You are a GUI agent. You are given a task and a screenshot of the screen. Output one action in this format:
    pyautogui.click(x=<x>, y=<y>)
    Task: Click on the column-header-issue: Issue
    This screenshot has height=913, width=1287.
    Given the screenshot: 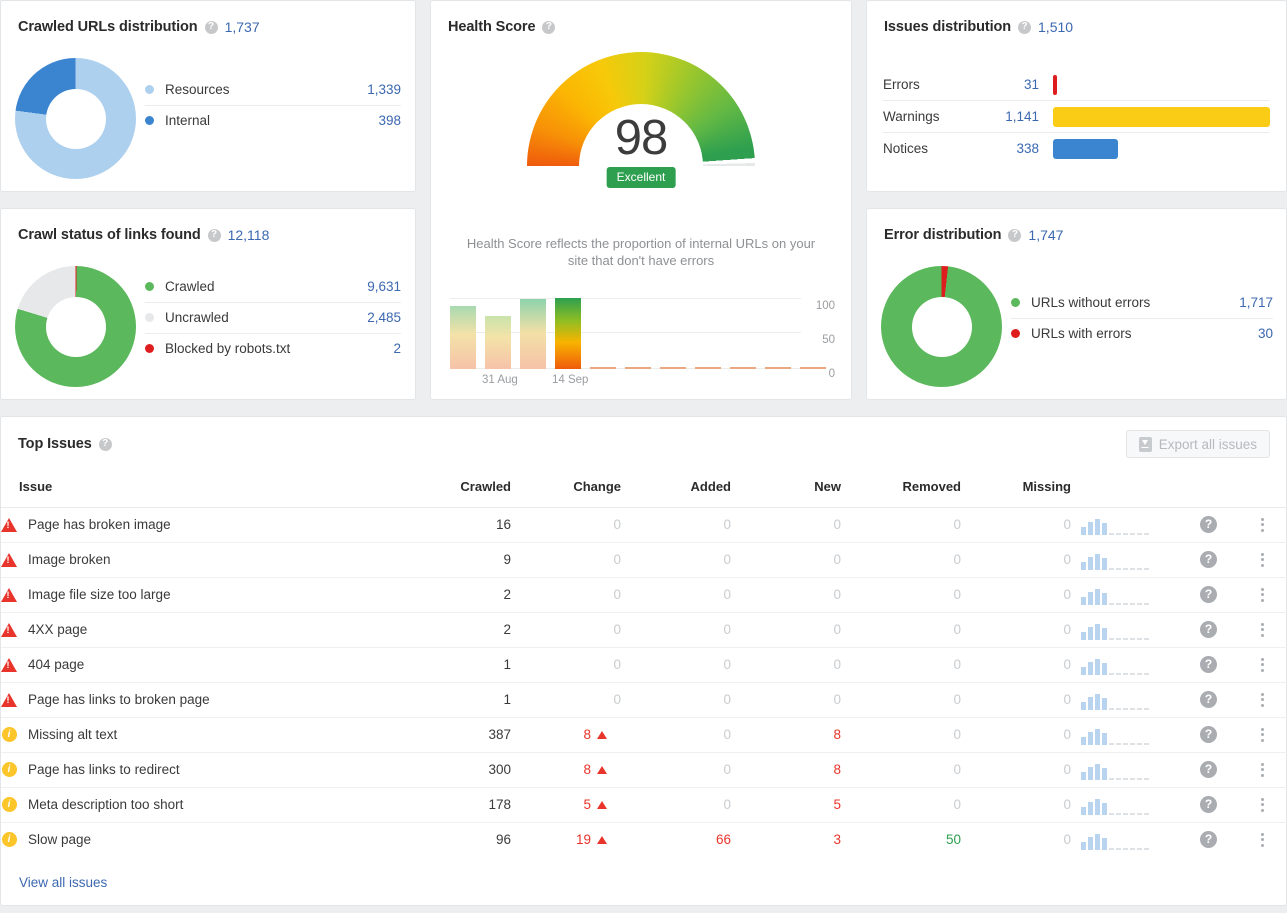 What is the action you would take?
    pyautogui.click(x=201, y=489)
    